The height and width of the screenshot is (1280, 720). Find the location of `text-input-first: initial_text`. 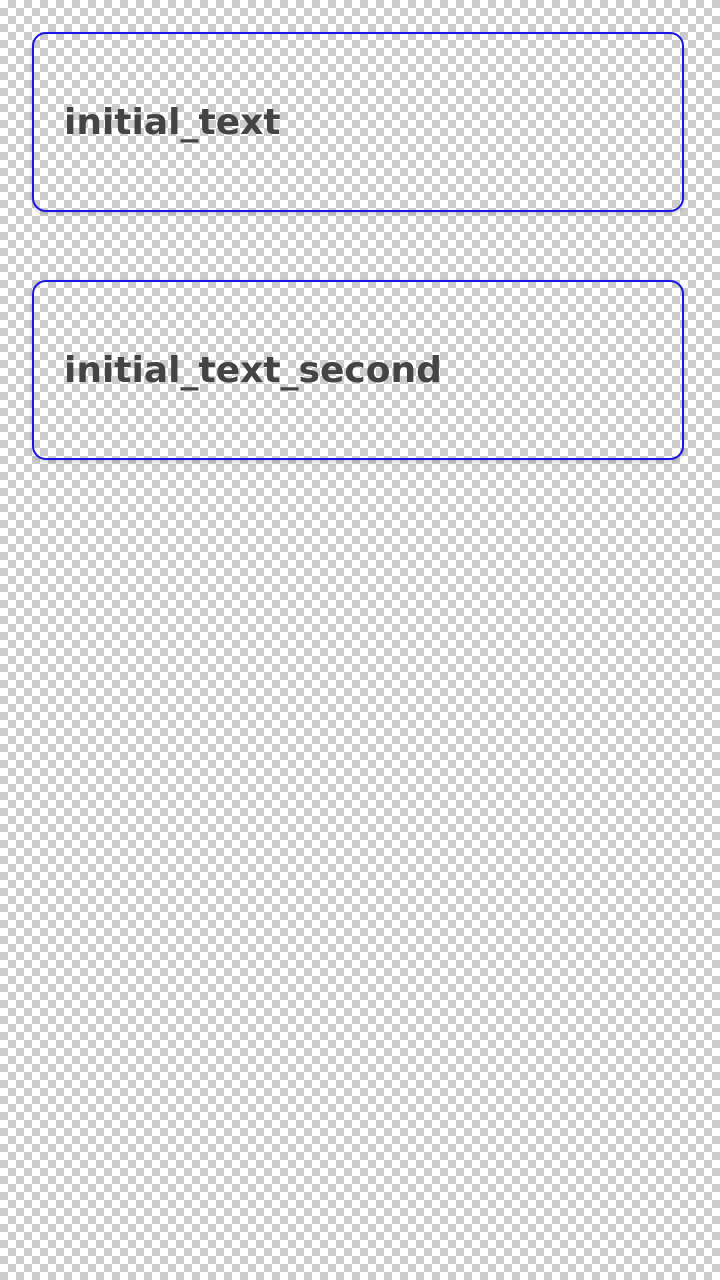

text-input-first: initial_text is located at coordinates (358, 122).